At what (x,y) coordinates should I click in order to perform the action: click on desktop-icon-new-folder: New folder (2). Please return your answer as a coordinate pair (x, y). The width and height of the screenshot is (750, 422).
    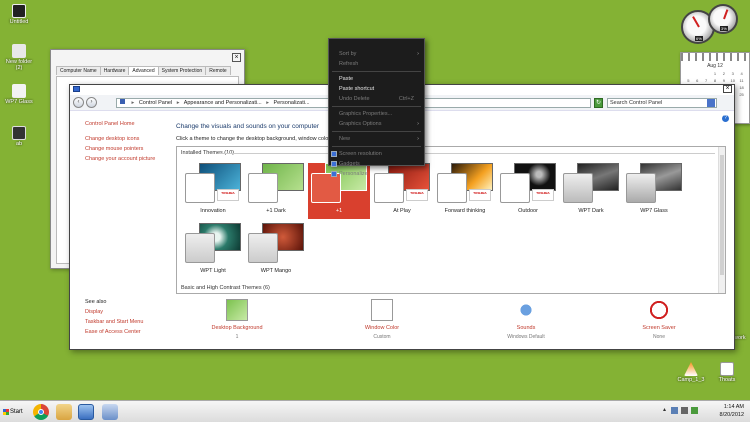
    Looking at the image, I should click on (19, 58).